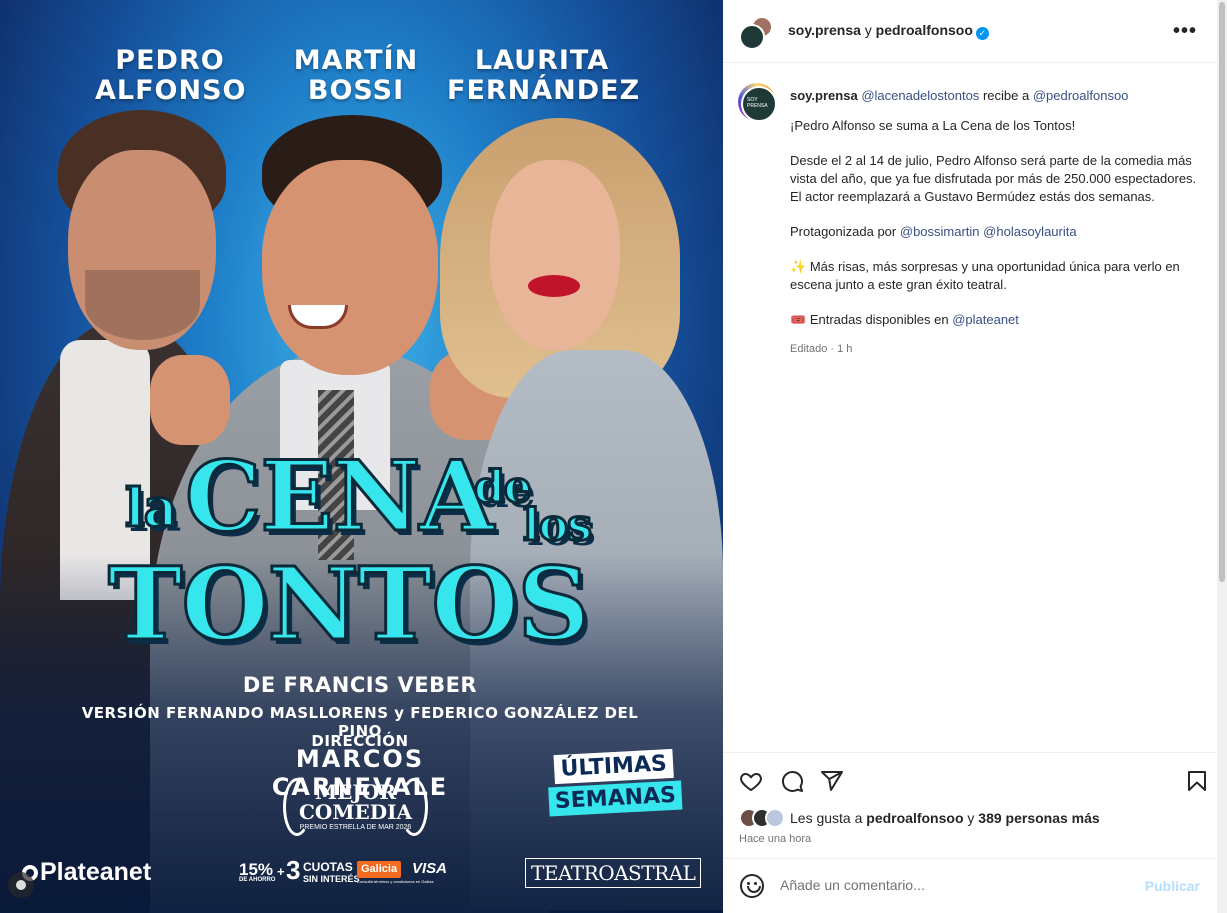  What do you see at coordinates (1185, 31) in the screenshot?
I see `more-options-icon: •••` at bounding box center [1185, 31].